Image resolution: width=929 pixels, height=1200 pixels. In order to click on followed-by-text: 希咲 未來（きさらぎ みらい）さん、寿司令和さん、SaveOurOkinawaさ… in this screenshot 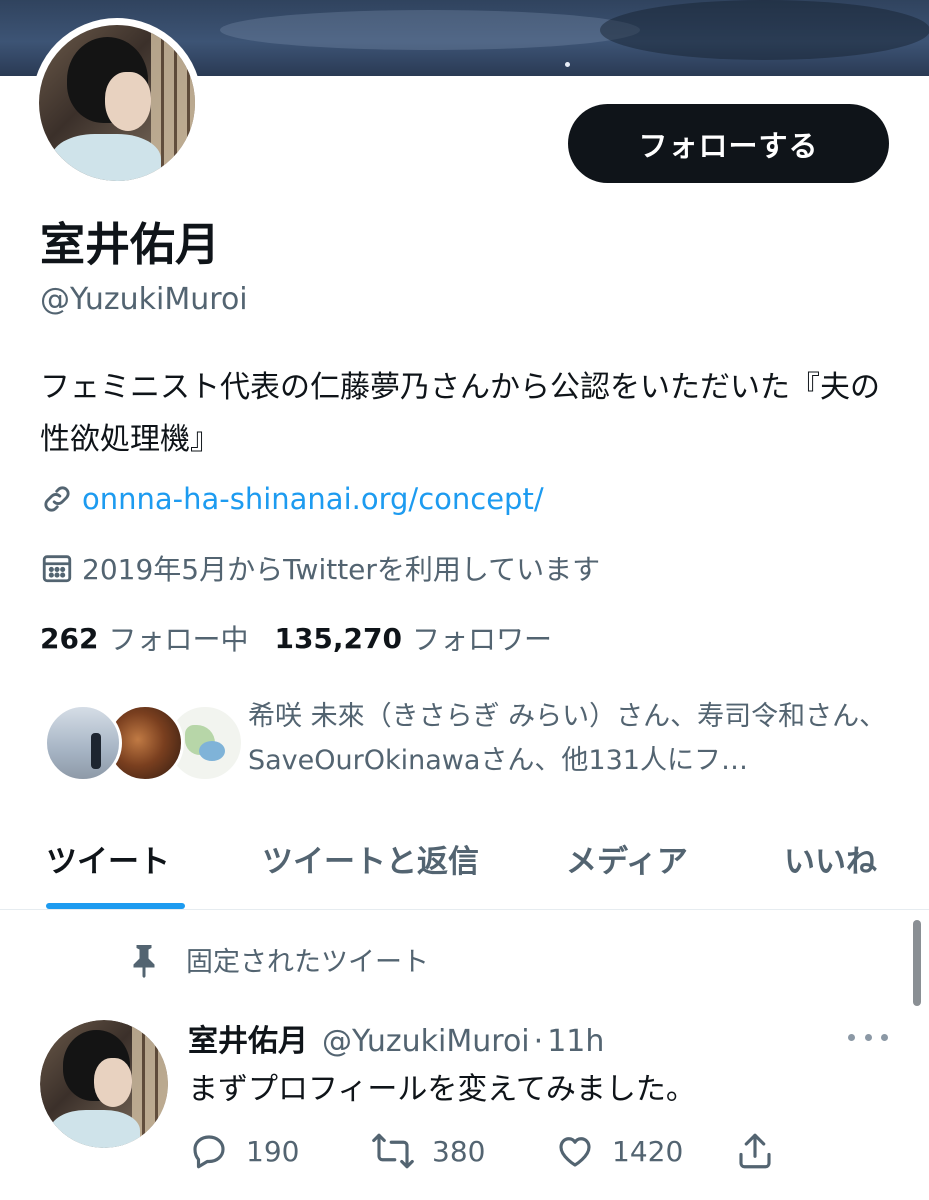, I will do `click(568, 739)`.